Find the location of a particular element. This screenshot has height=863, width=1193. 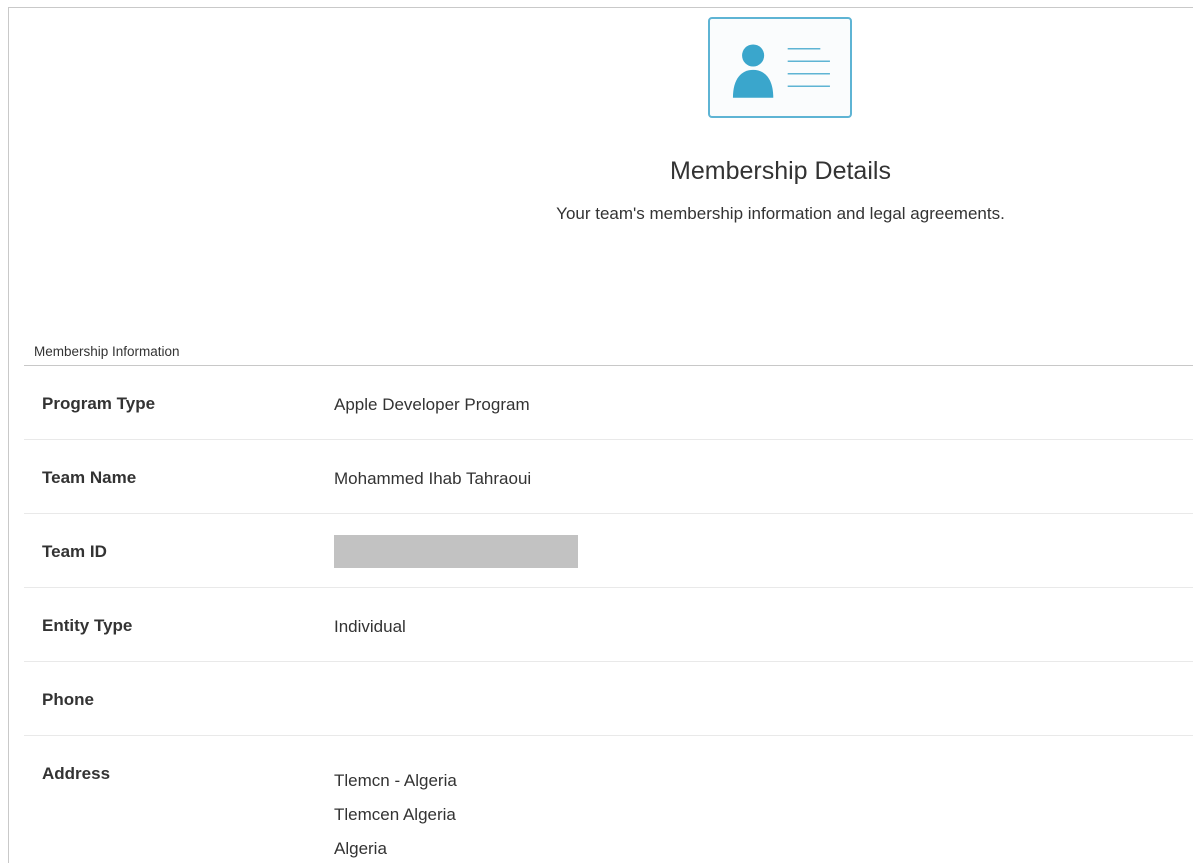

row-entity-type: Entity Type Individual is located at coordinates (608, 625).